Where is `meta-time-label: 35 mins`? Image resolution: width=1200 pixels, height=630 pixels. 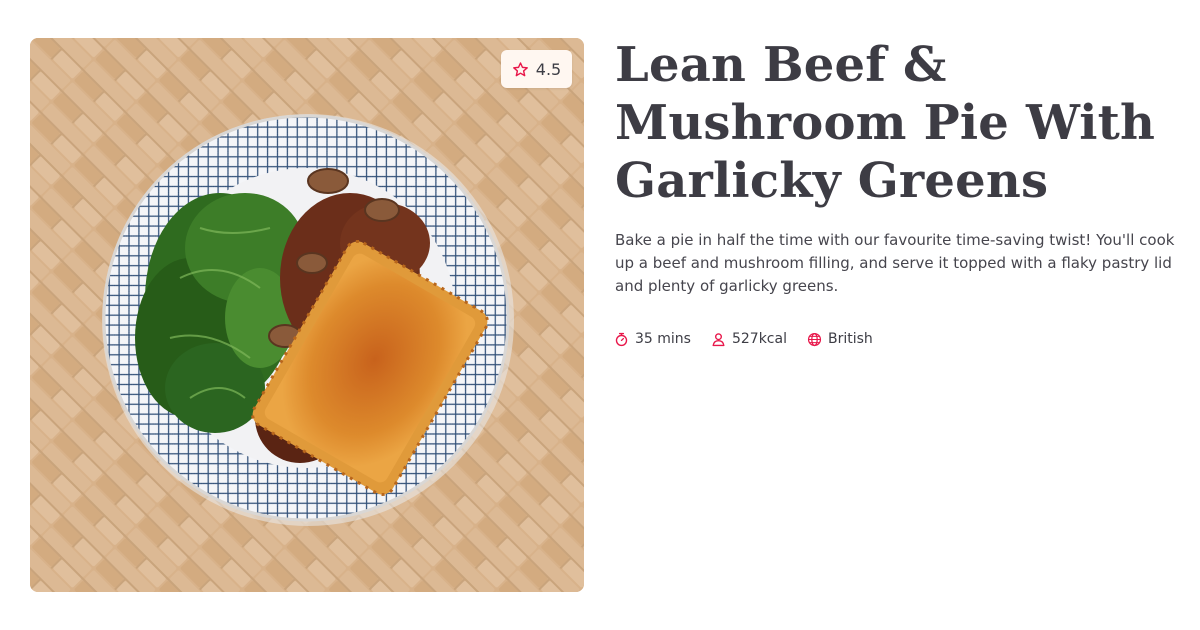 meta-time-label: 35 mins is located at coordinates (663, 339).